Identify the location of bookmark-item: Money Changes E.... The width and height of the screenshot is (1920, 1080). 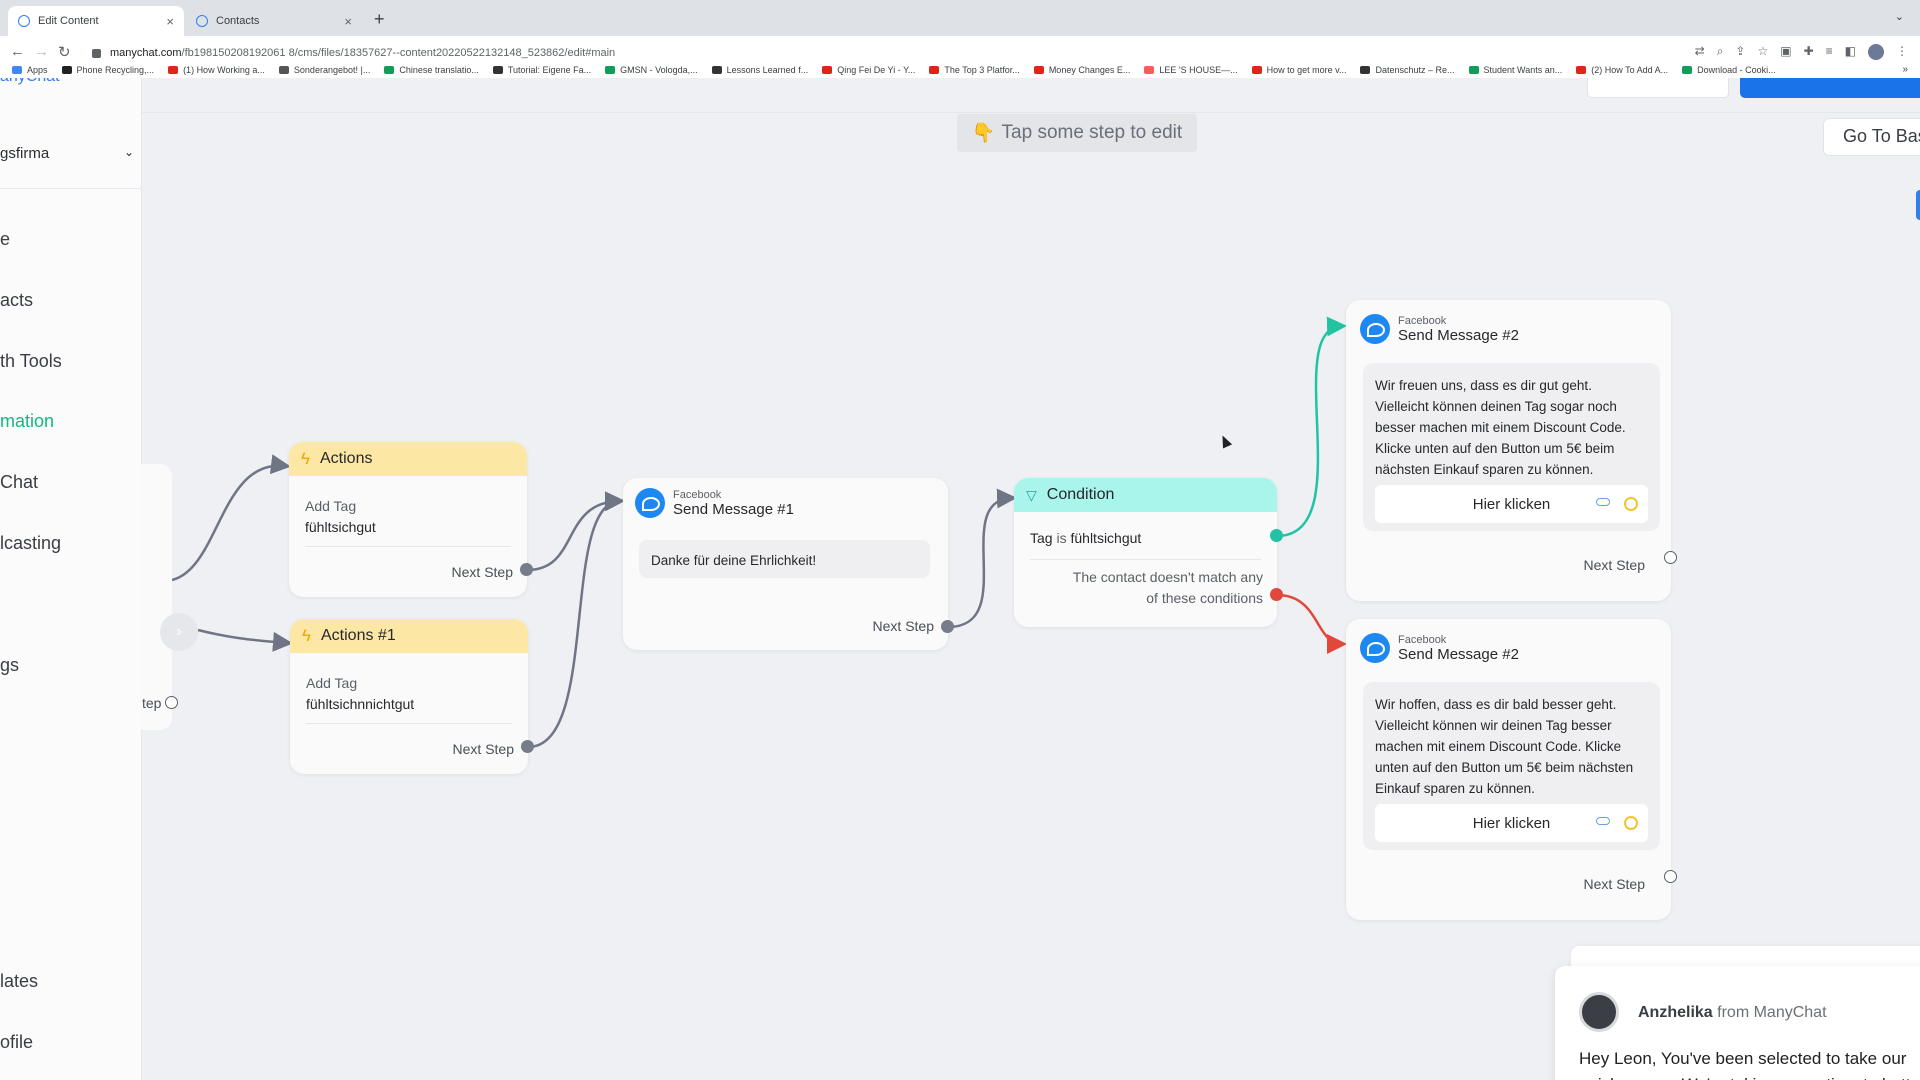
(1081, 70).